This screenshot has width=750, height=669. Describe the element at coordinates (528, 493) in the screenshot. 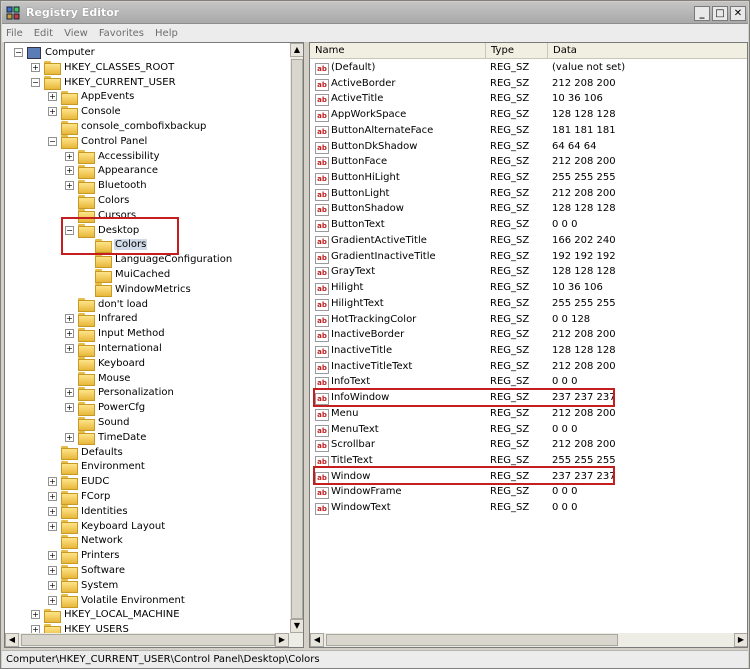

I see `list-item: ab WindowFrame REG_SZ 0 0 0` at that location.